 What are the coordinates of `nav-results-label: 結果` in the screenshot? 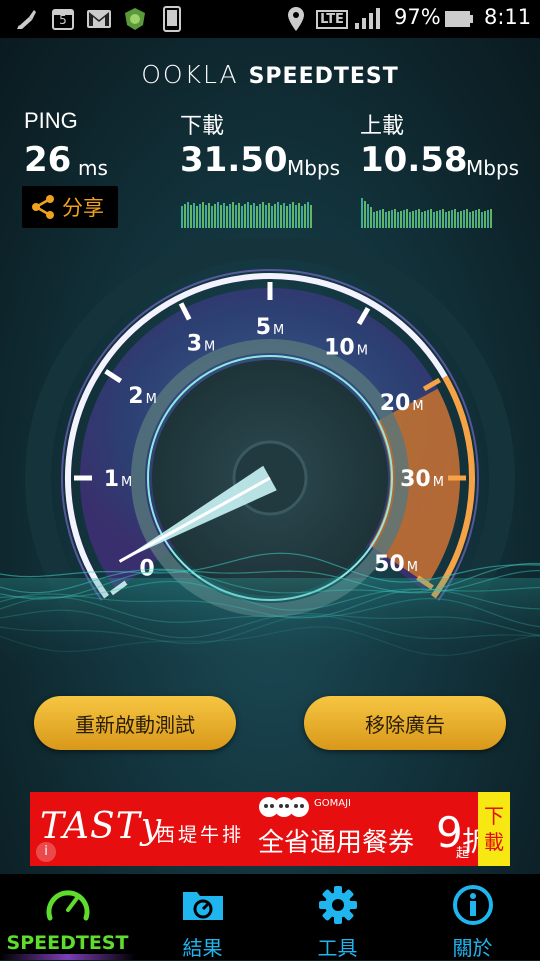 It's located at (202, 948).